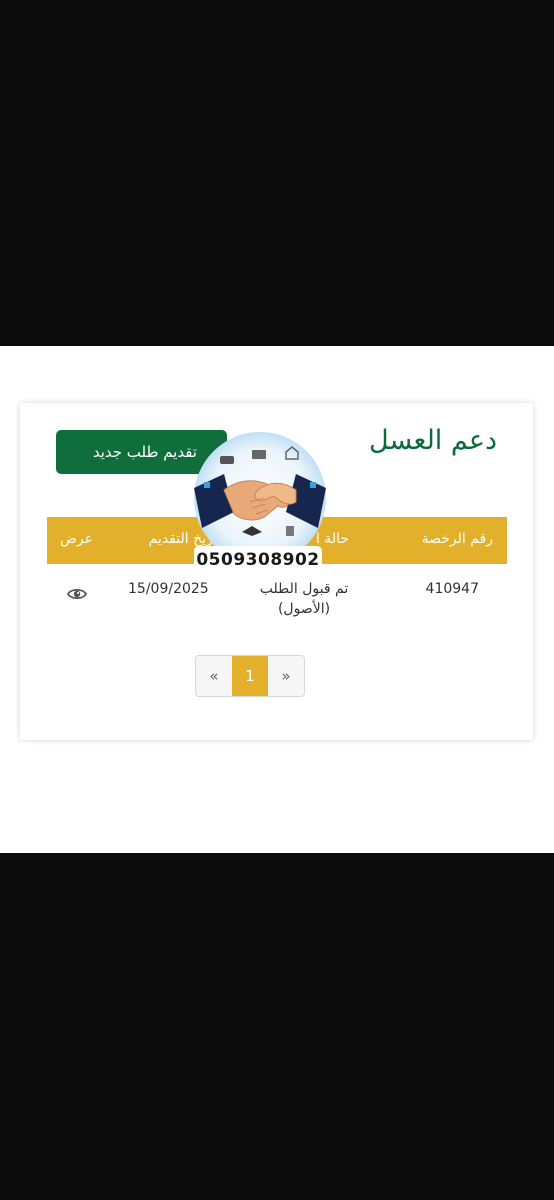 Image resolution: width=554 pixels, height=1200 pixels. What do you see at coordinates (77, 596) in the screenshot?
I see `eye-icon` at bounding box center [77, 596].